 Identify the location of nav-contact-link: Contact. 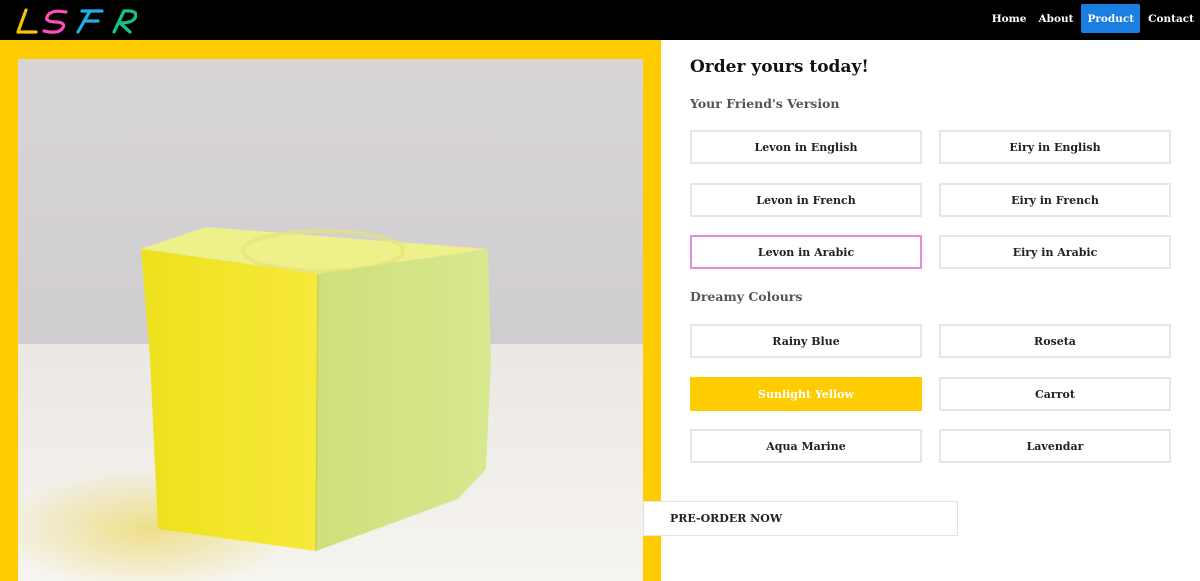
(1171, 18).